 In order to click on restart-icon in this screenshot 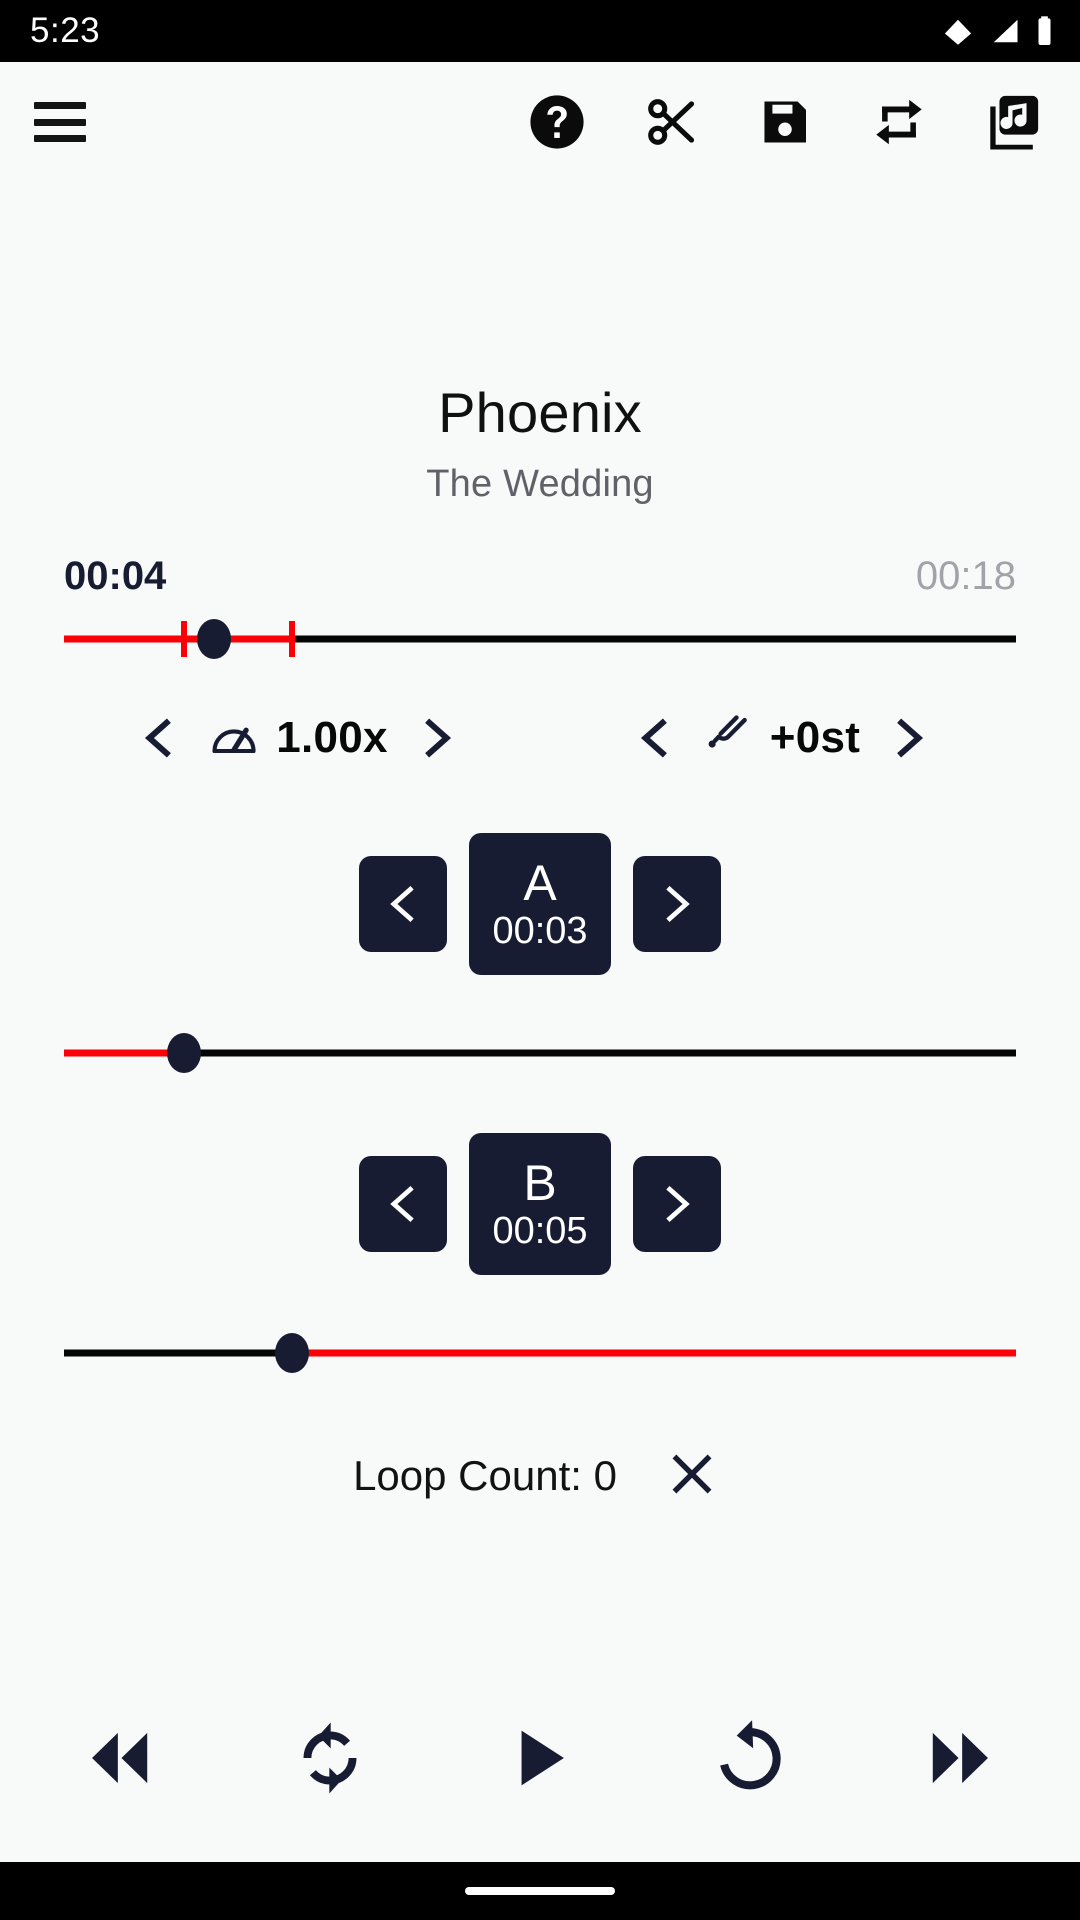, I will do `click(750, 1758)`.